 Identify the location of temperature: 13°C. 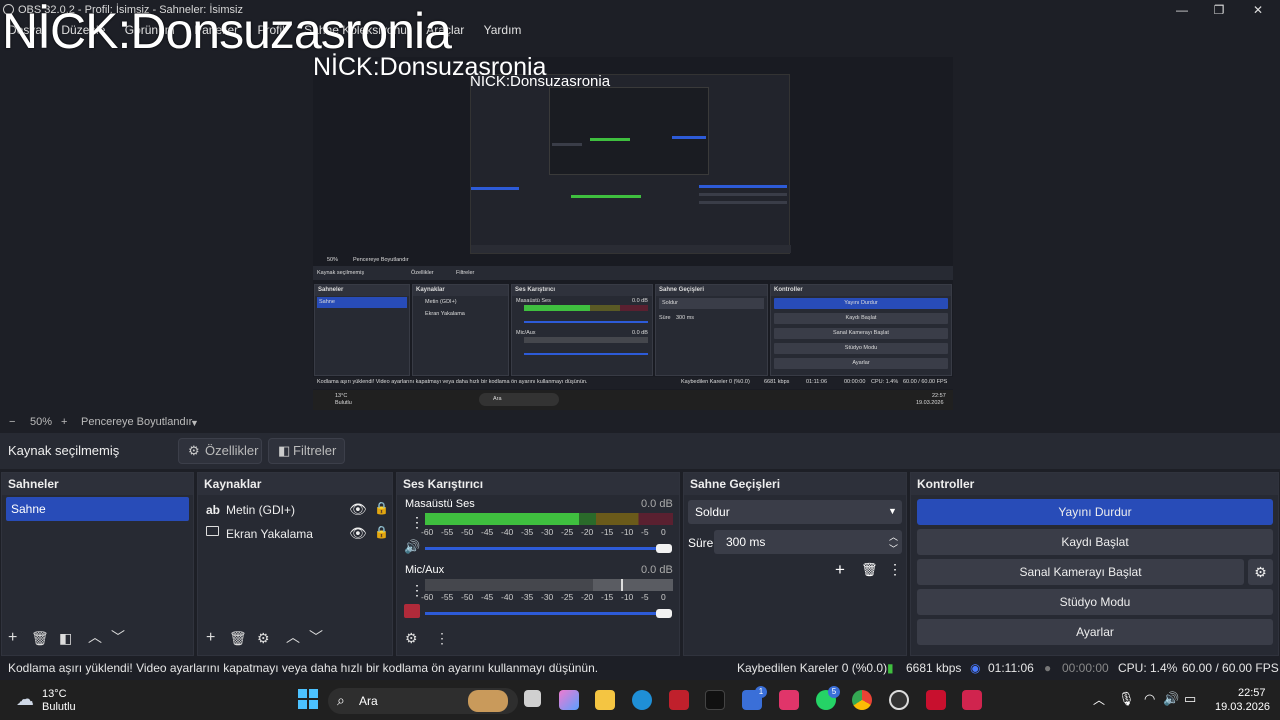
(54, 694).